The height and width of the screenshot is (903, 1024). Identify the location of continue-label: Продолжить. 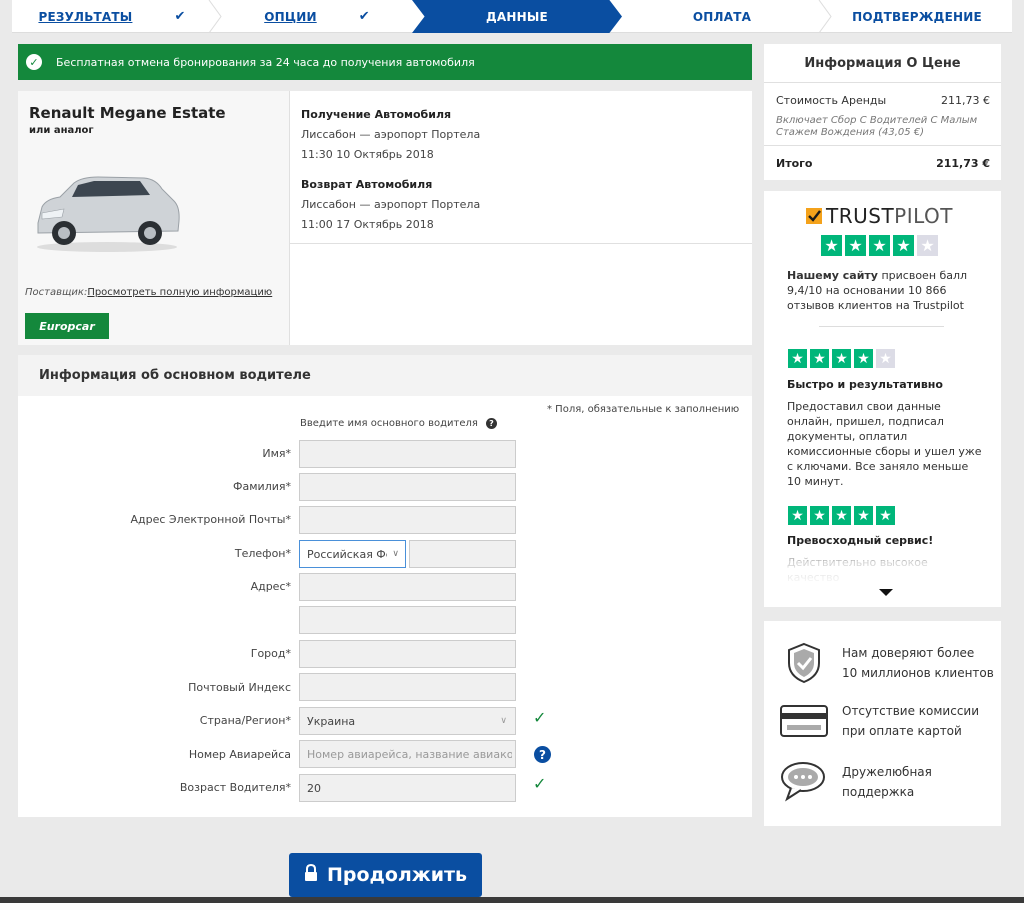
(397, 875).